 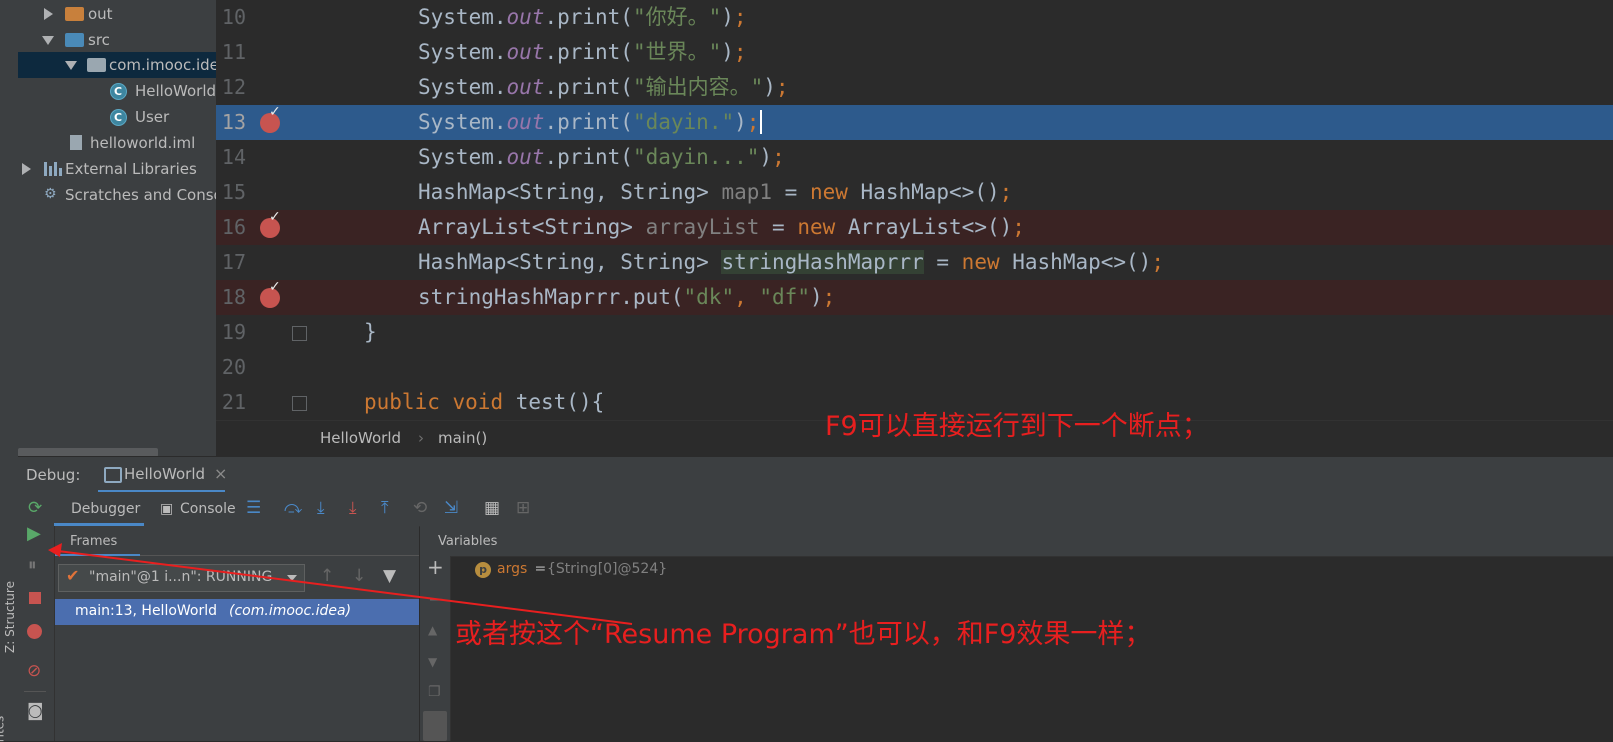 What do you see at coordinates (359, 576) in the screenshot?
I see `arrow-down-icon: ↓` at bounding box center [359, 576].